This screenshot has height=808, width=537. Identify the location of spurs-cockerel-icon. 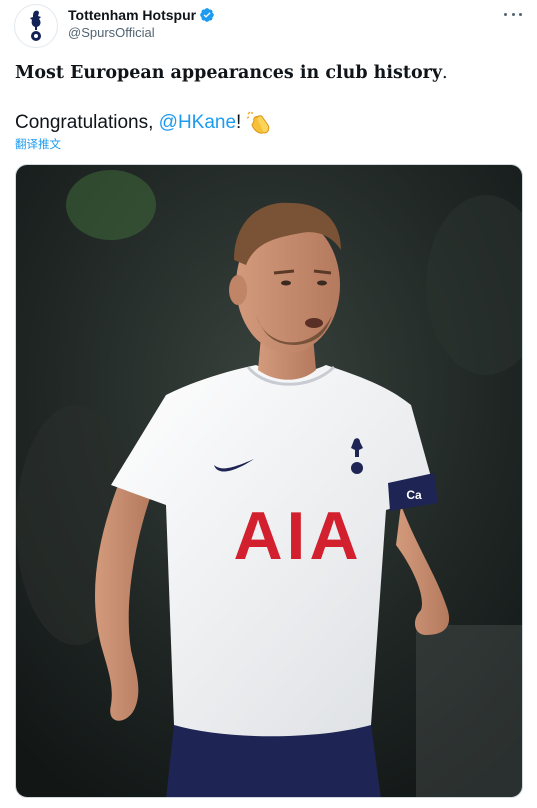
(35, 25).